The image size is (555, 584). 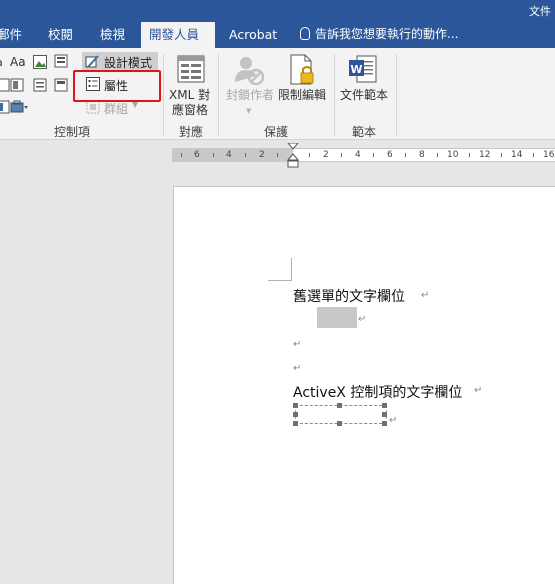 What do you see at coordinates (549, 155) in the screenshot?
I see `ruler-number: 16` at bounding box center [549, 155].